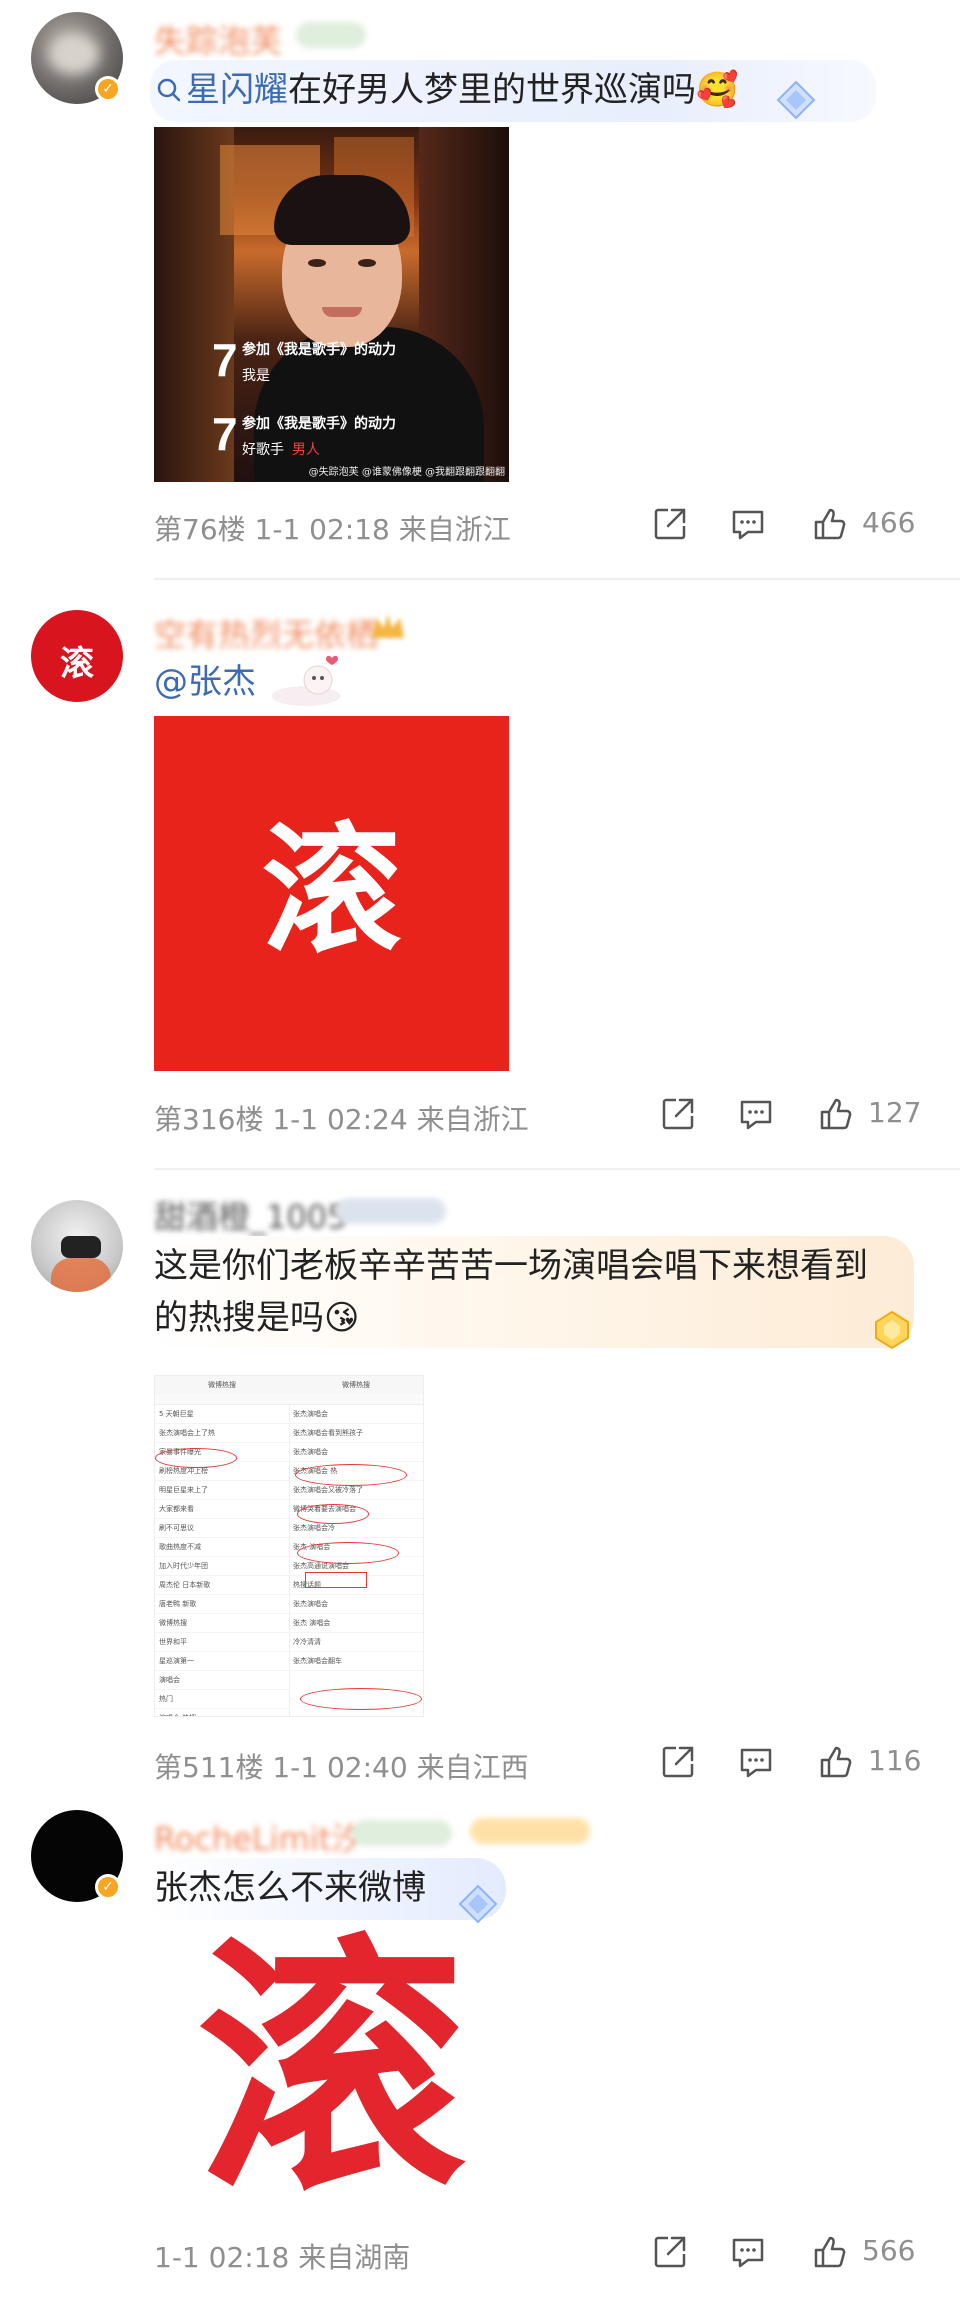  I want to click on avatar: 滚, so click(77, 656).